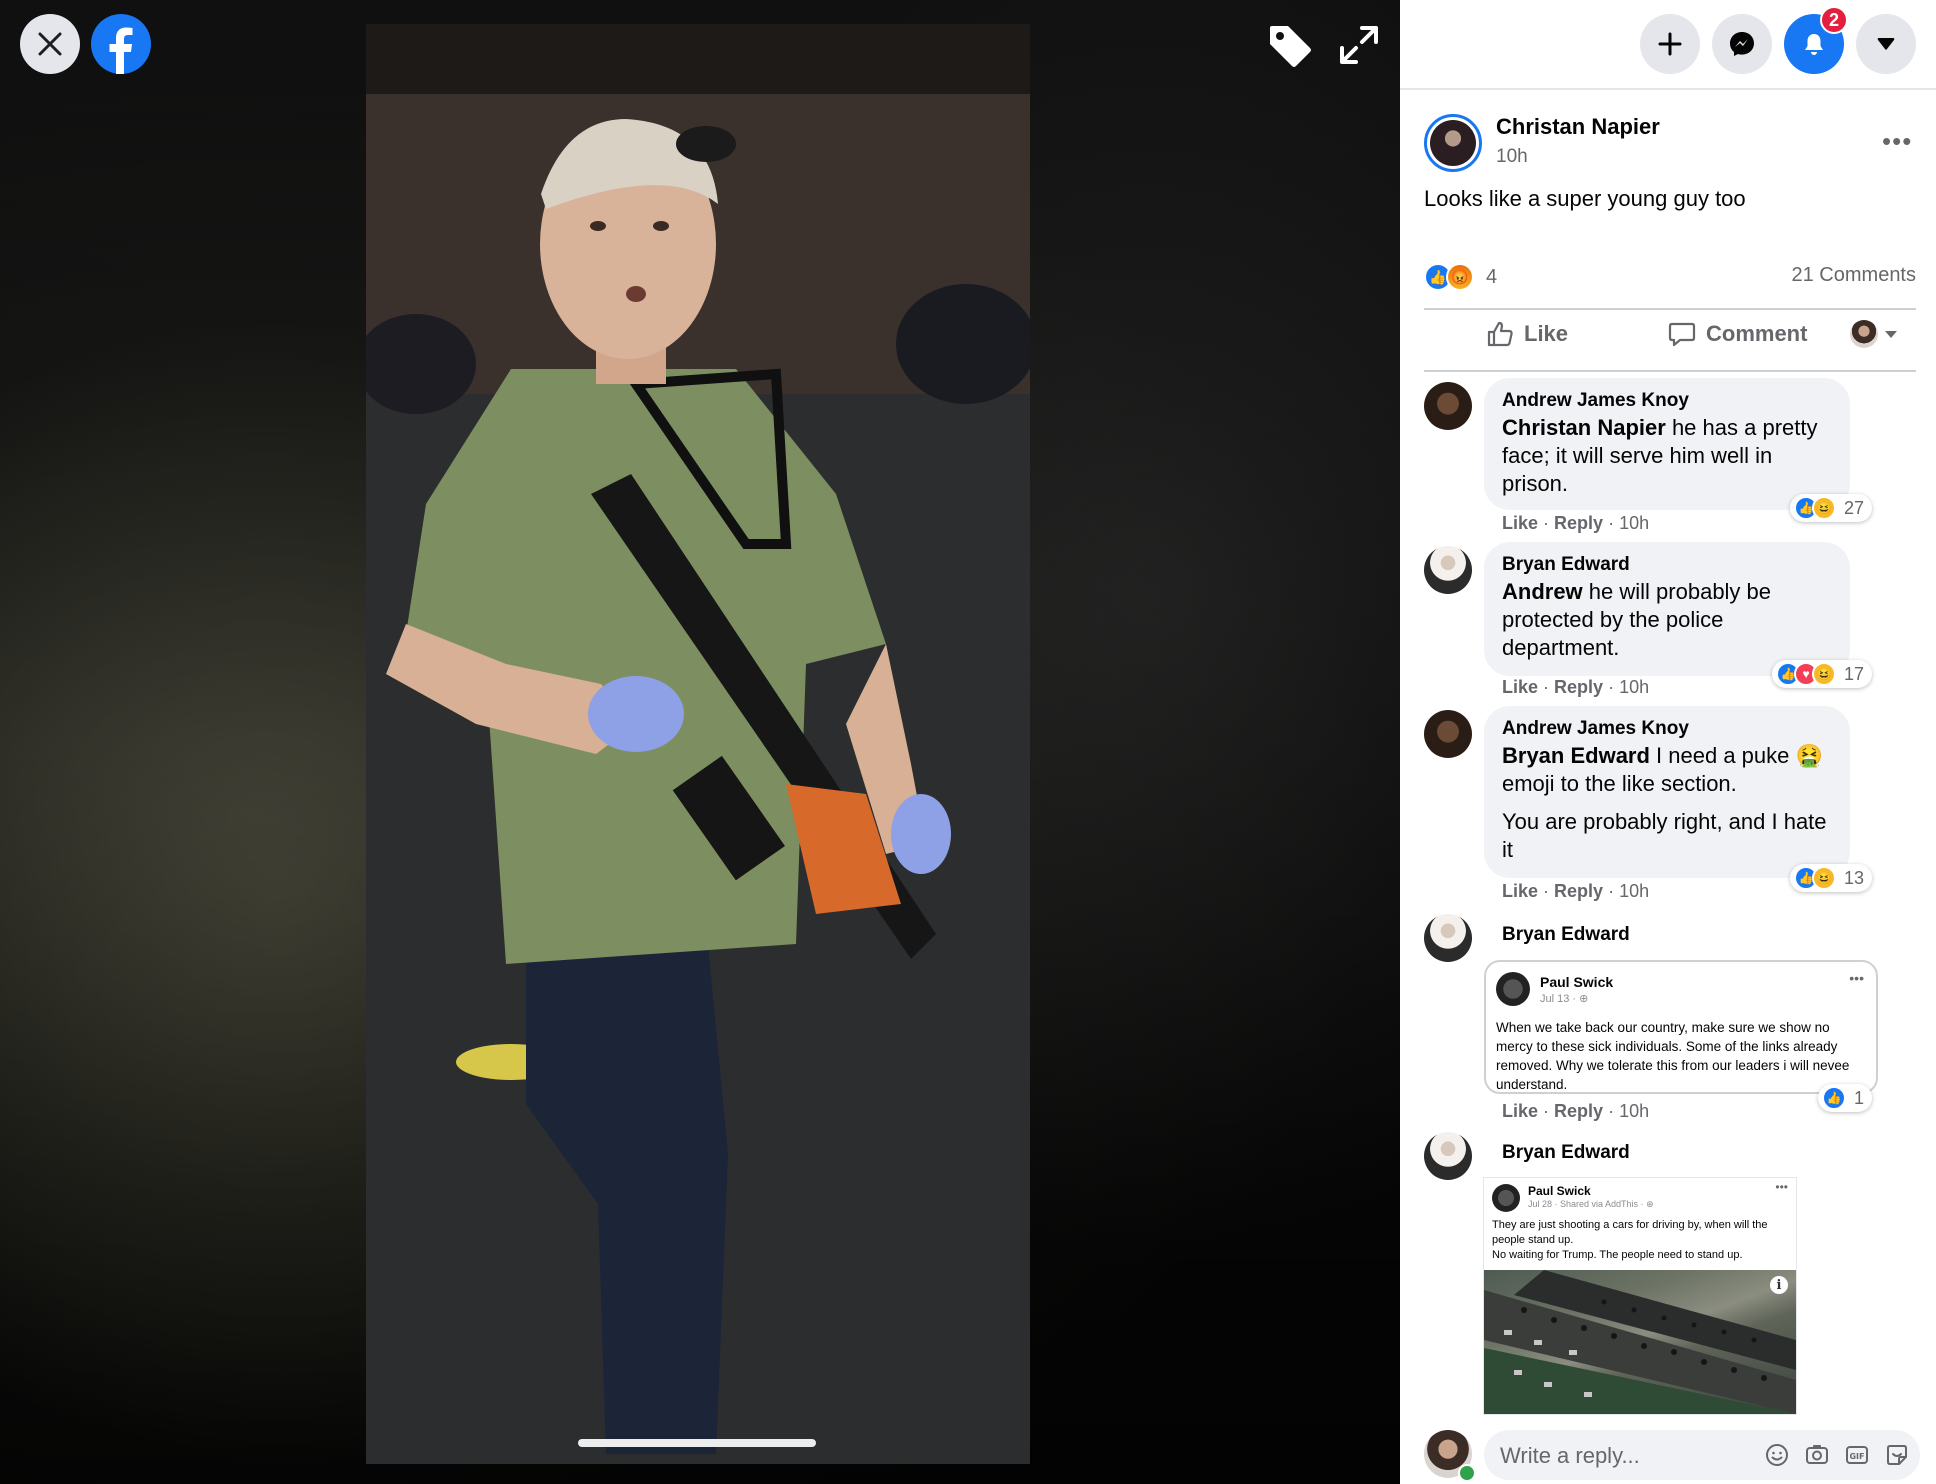 This screenshot has height=1484, width=1936. Describe the element at coordinates (1664, 835) in the screenshot. I see `comment-text-second-paragraph: You are probably right, and I hate it` at that location.